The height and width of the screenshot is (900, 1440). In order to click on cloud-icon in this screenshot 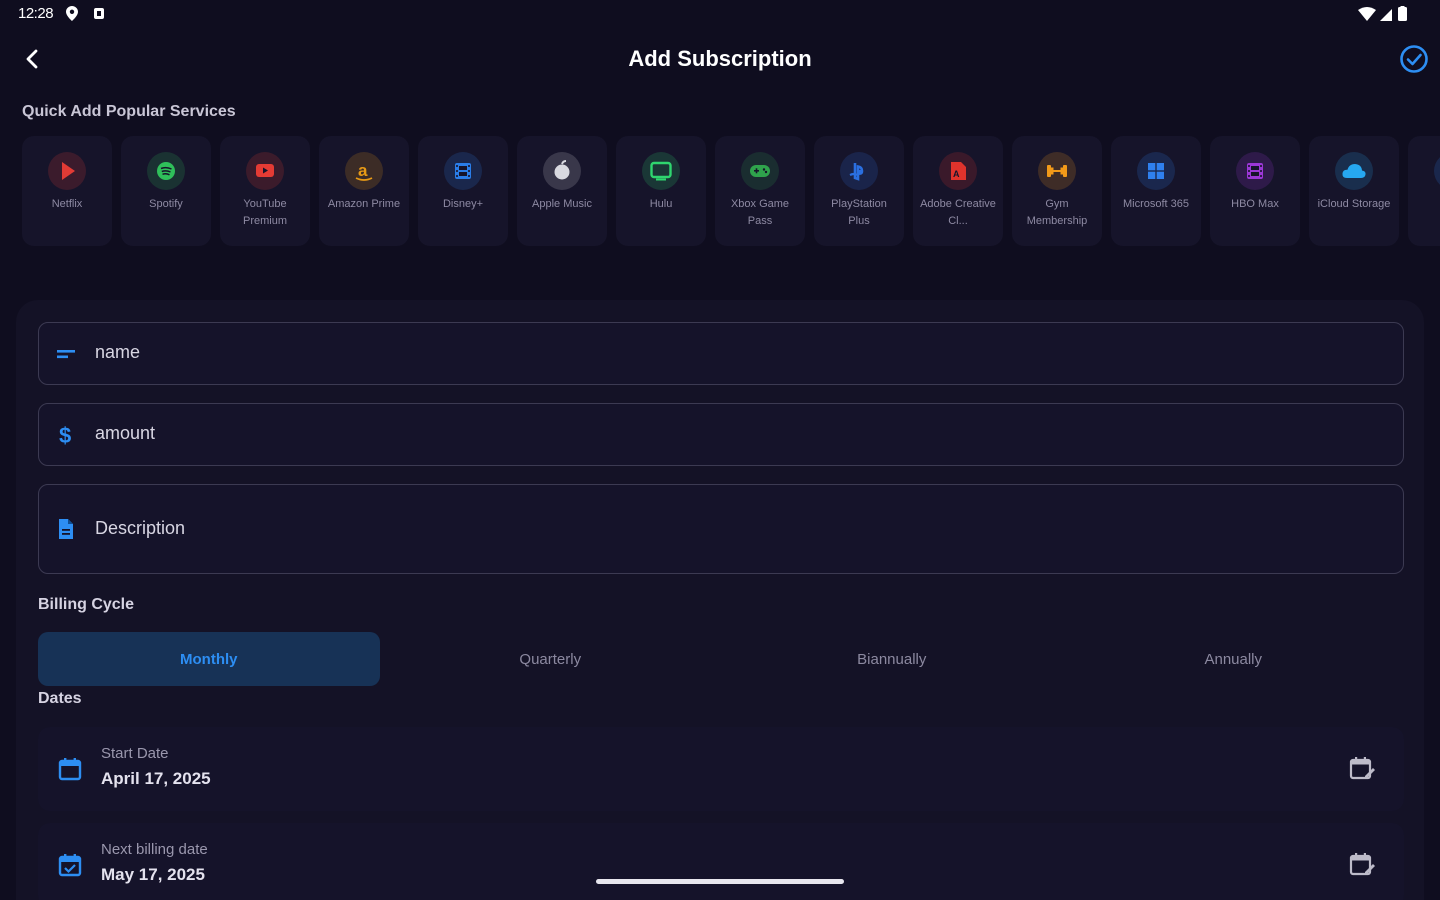, I will do `click(1354, 171)`.